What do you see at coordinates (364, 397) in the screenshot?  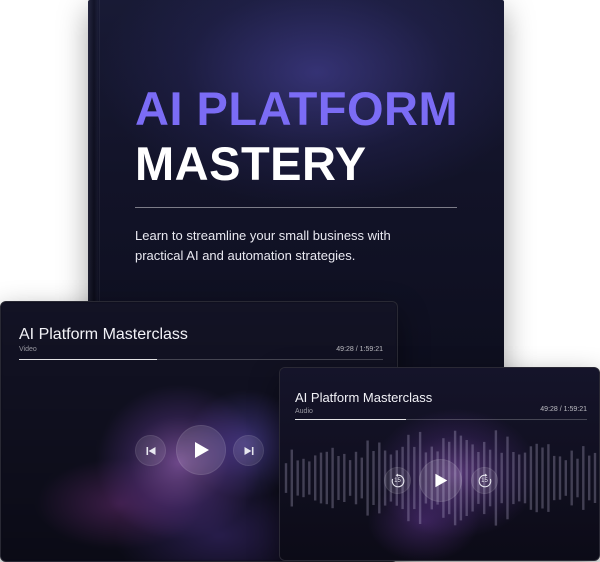 I see `audio-title: AI Platform Masterclass` at bounding box center [364, 397].